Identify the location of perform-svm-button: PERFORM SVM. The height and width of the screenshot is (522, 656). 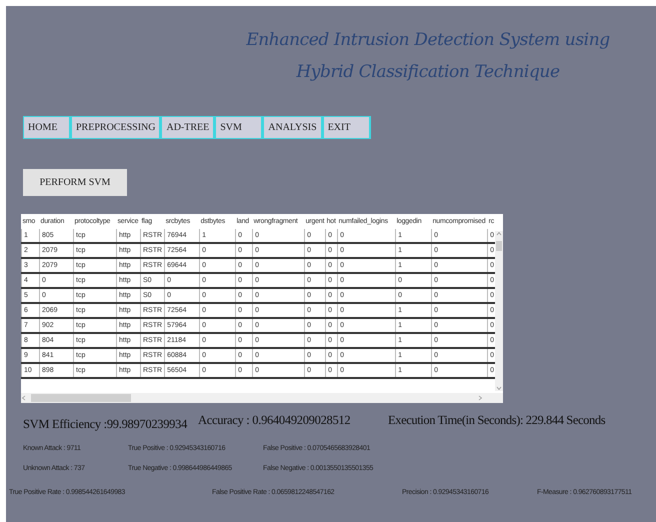
(75, 182).